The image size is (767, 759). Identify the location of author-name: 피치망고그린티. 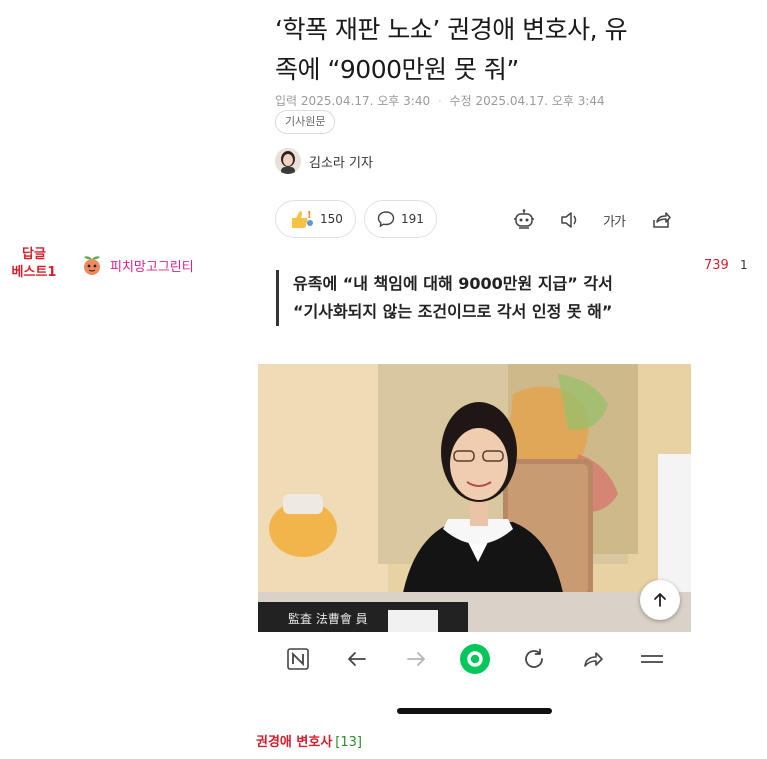
(152, 265).